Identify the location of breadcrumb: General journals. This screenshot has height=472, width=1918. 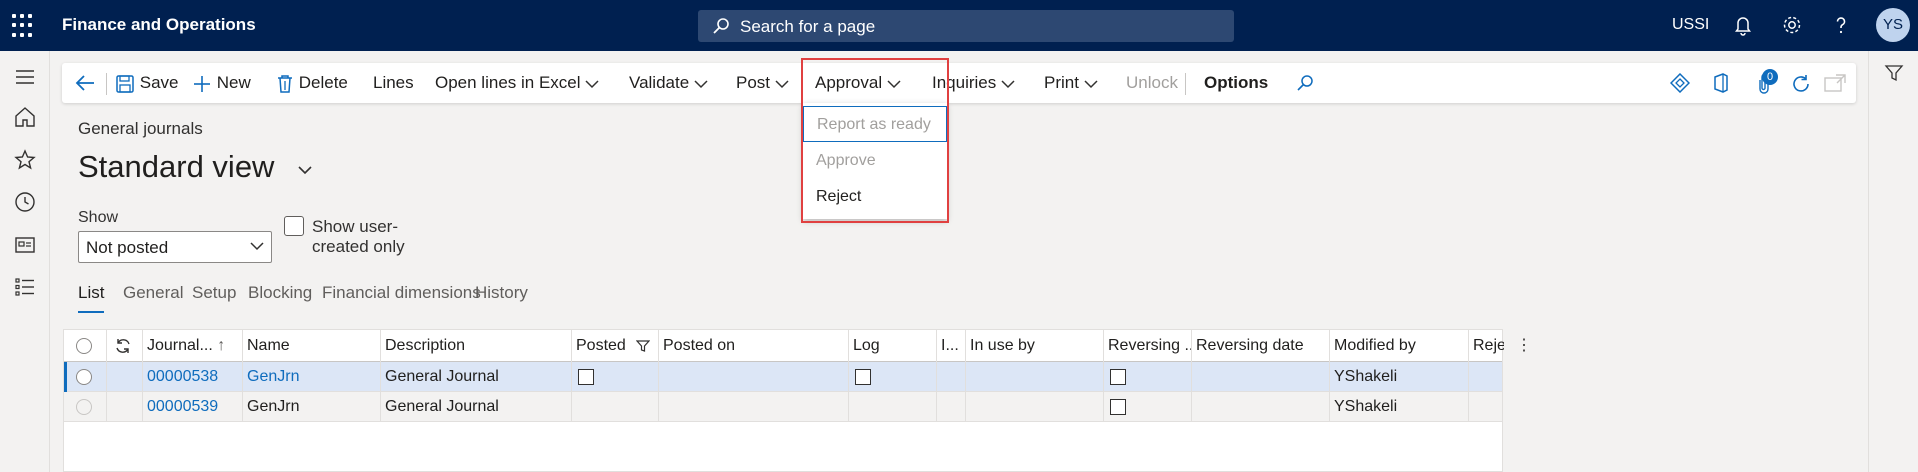
(140, 128).